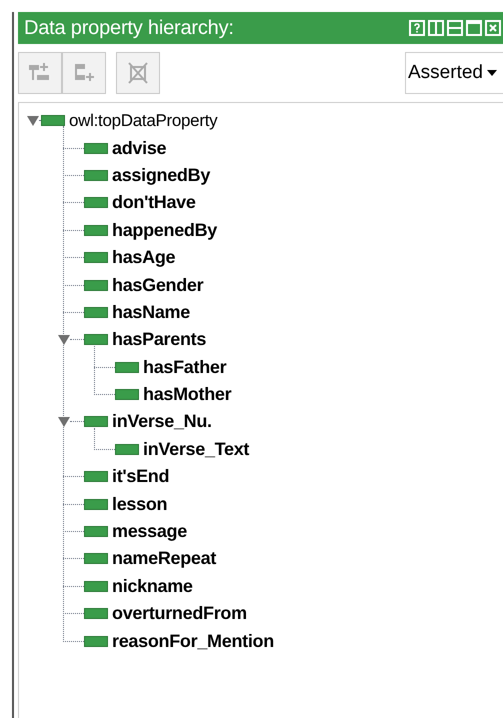 The height and width of the screenshot is (718, 503). Describe the element at coordinates (179, 614) in the screenshot. I see `tree-item: overturnedFrom` at that location.